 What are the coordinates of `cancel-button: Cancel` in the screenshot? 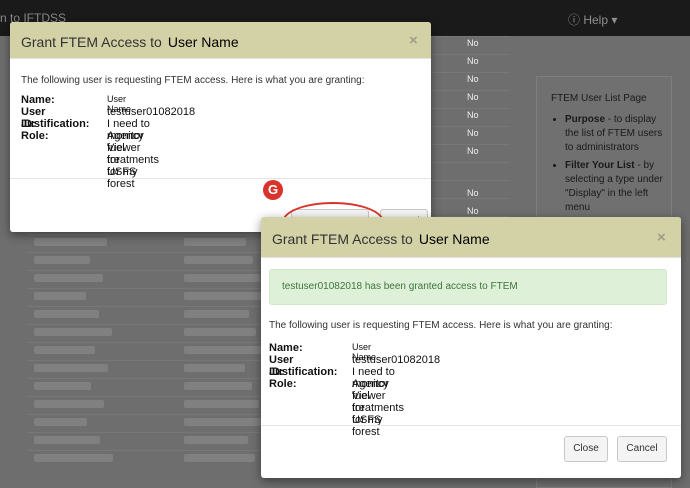 It's located at (642, 449).